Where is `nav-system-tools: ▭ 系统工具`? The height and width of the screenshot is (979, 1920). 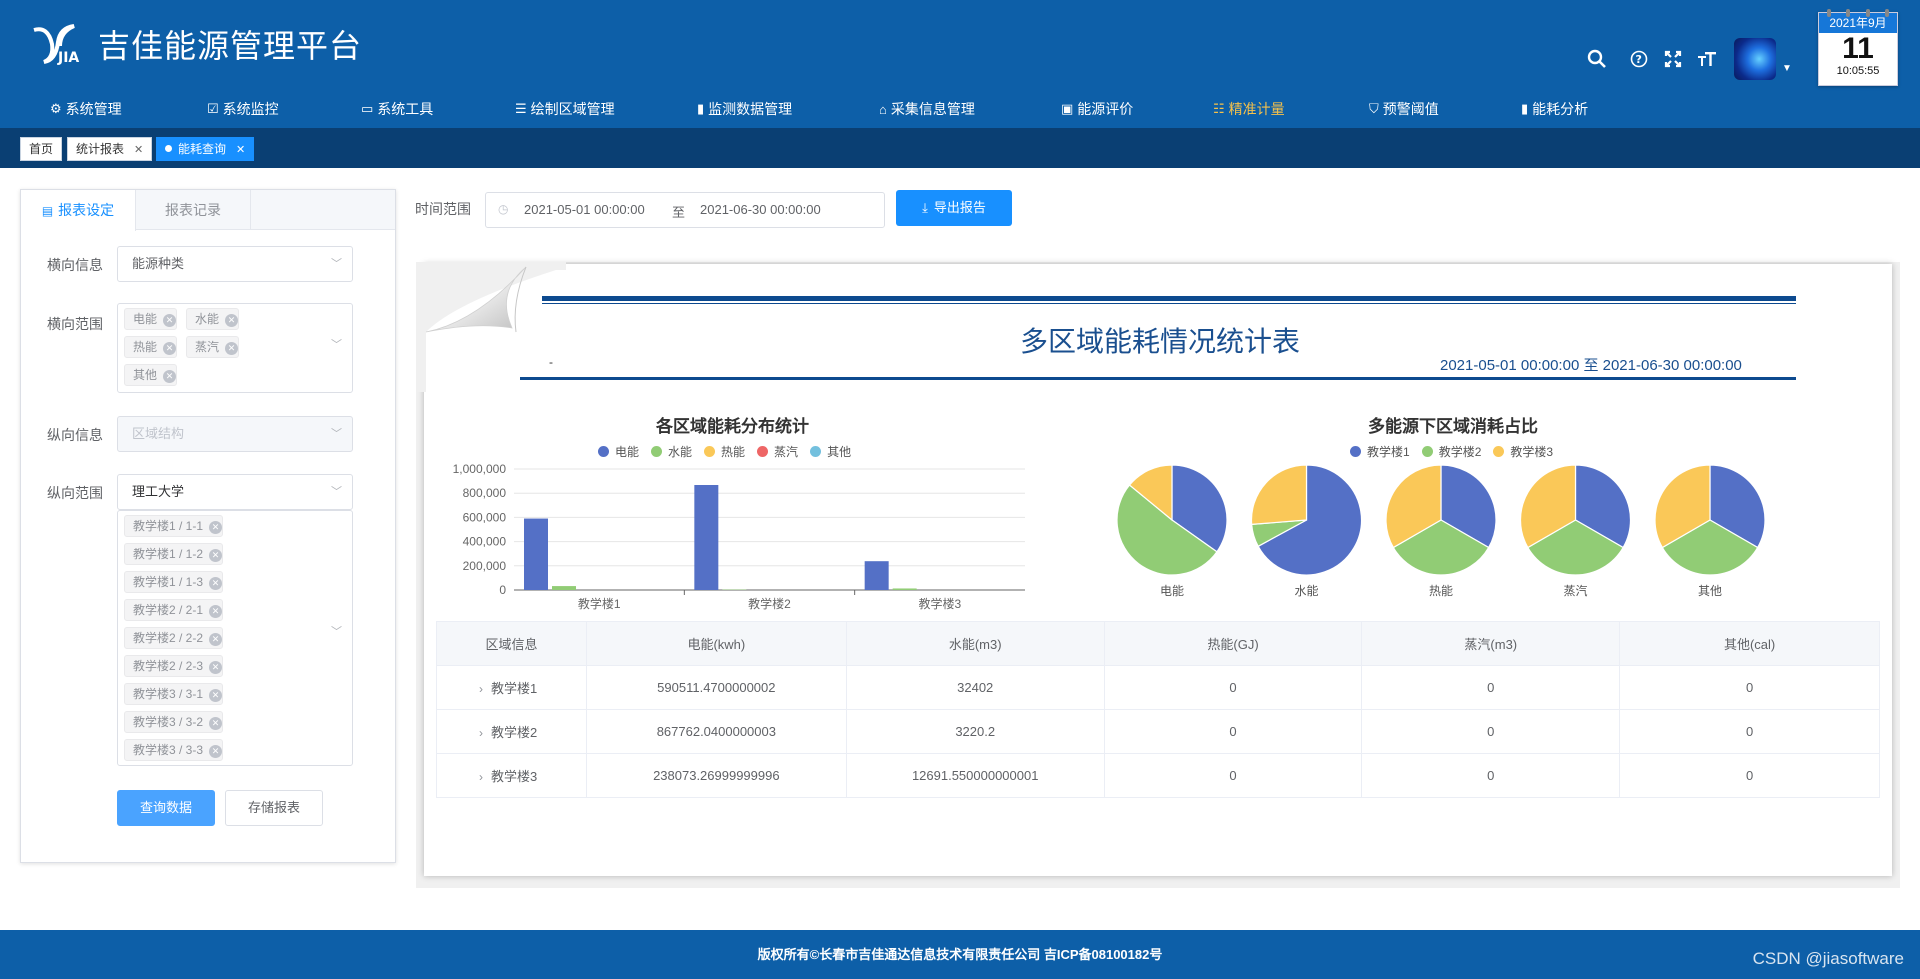 nav-system-tools: ▭ 系统工具 is located at coordinates (438, 109).